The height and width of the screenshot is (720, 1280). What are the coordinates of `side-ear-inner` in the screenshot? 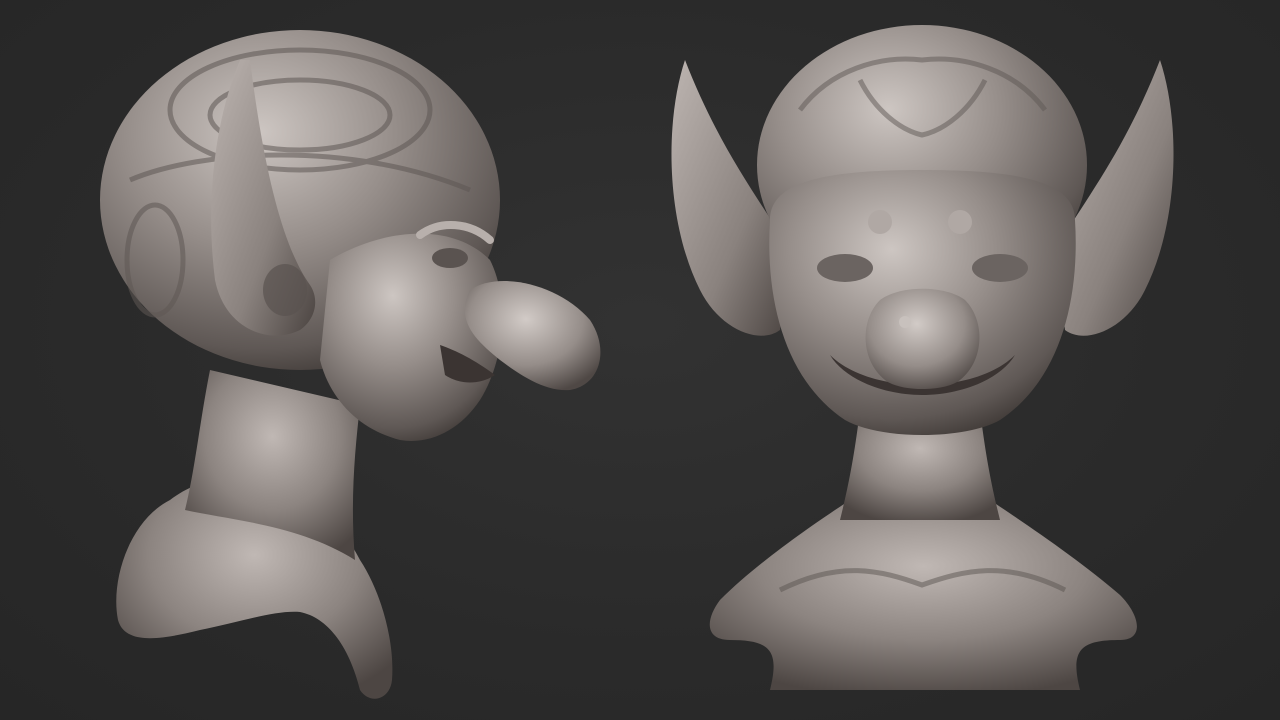 It's located at (285, 290).